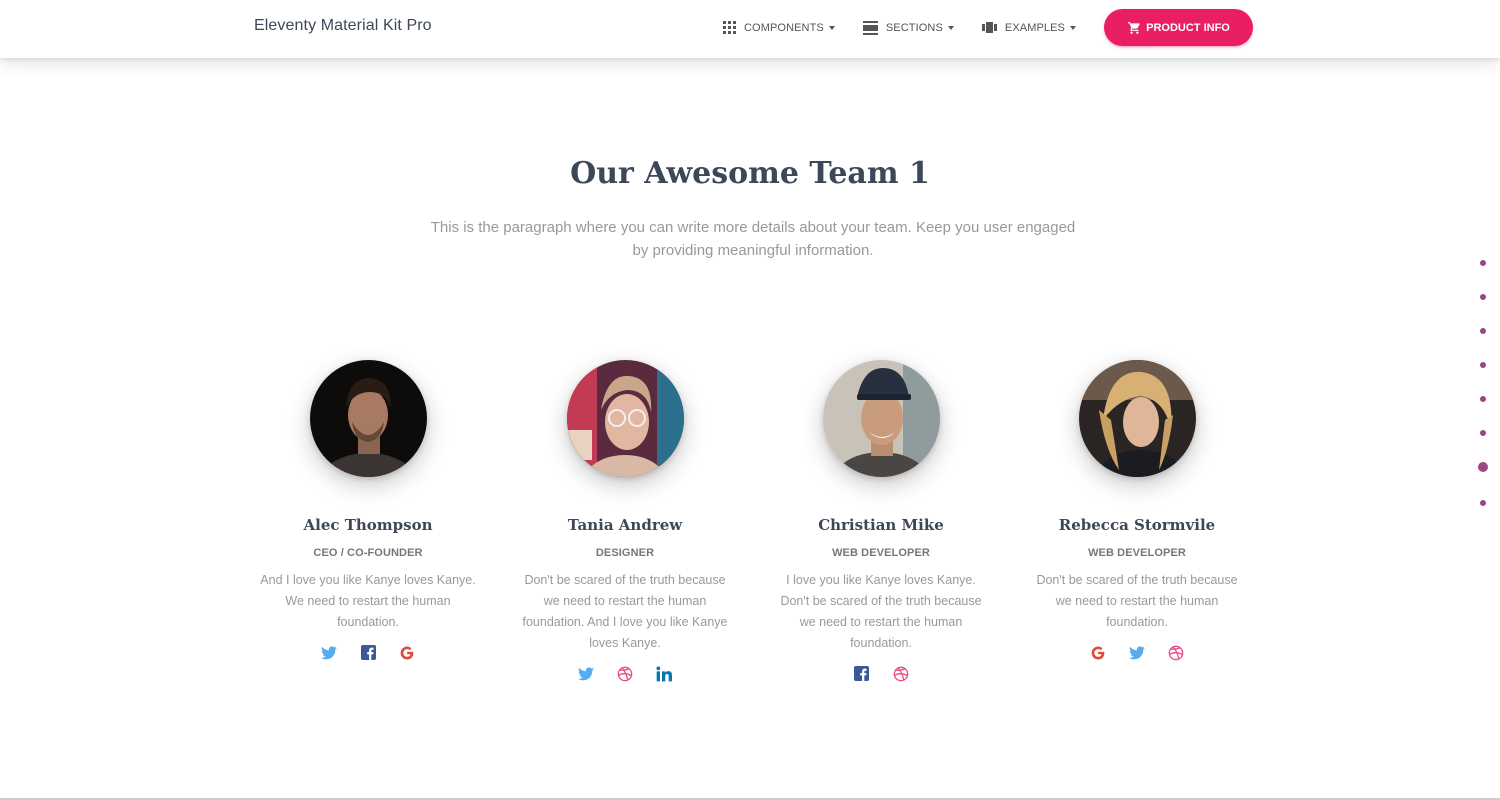  What do you see at coordinates (784, 27) in the screenshot?
I see `nav-components-label: COMPONENTS` at bounding box center [784, 27].